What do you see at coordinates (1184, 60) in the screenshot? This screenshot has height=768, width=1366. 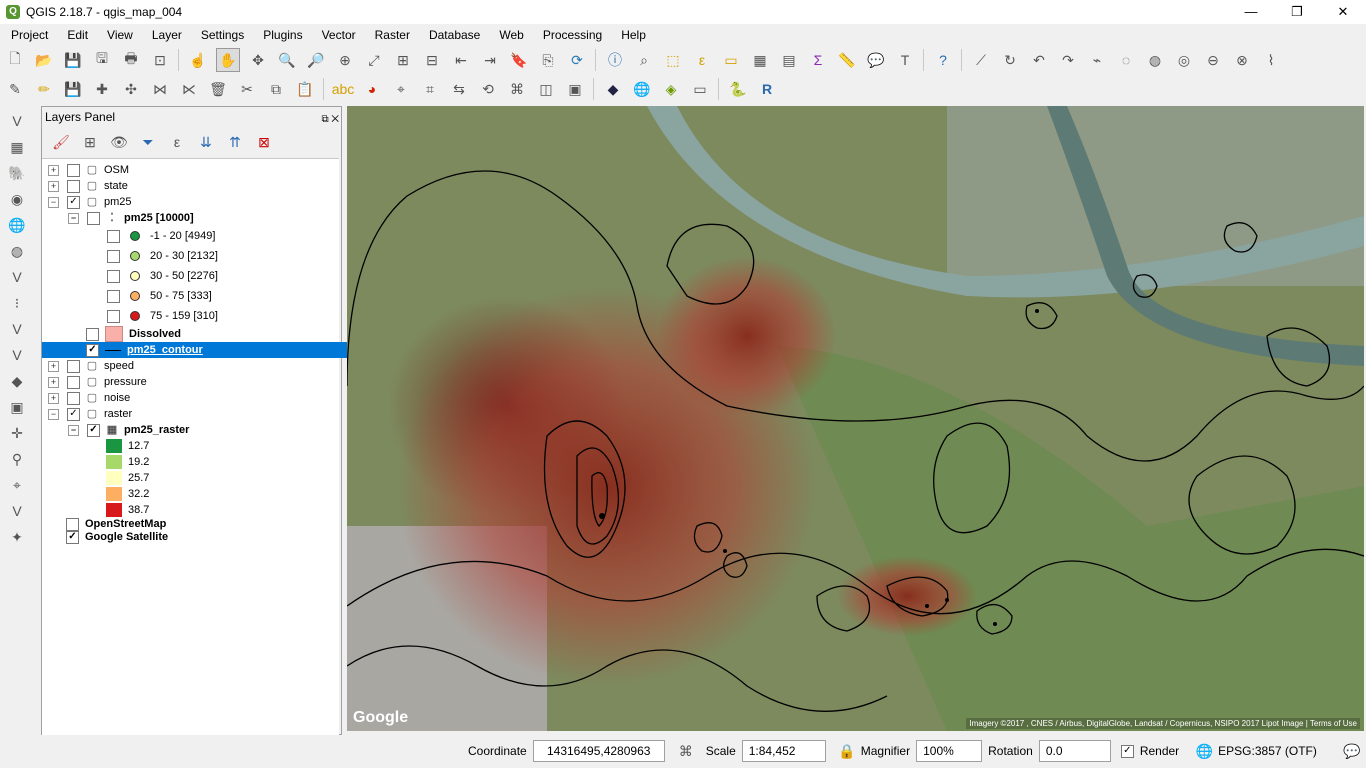 I see `fill-ring-icon: ◎` at bounding box center [1184, 60].